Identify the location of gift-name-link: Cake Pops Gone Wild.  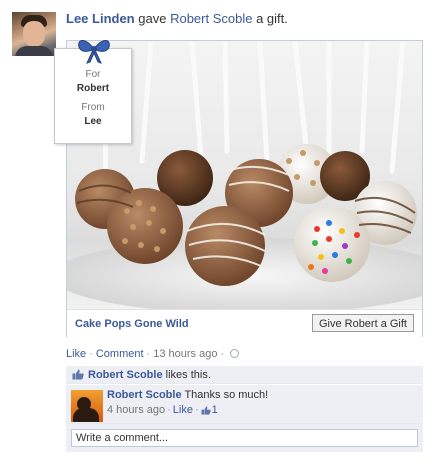
(132, 324).